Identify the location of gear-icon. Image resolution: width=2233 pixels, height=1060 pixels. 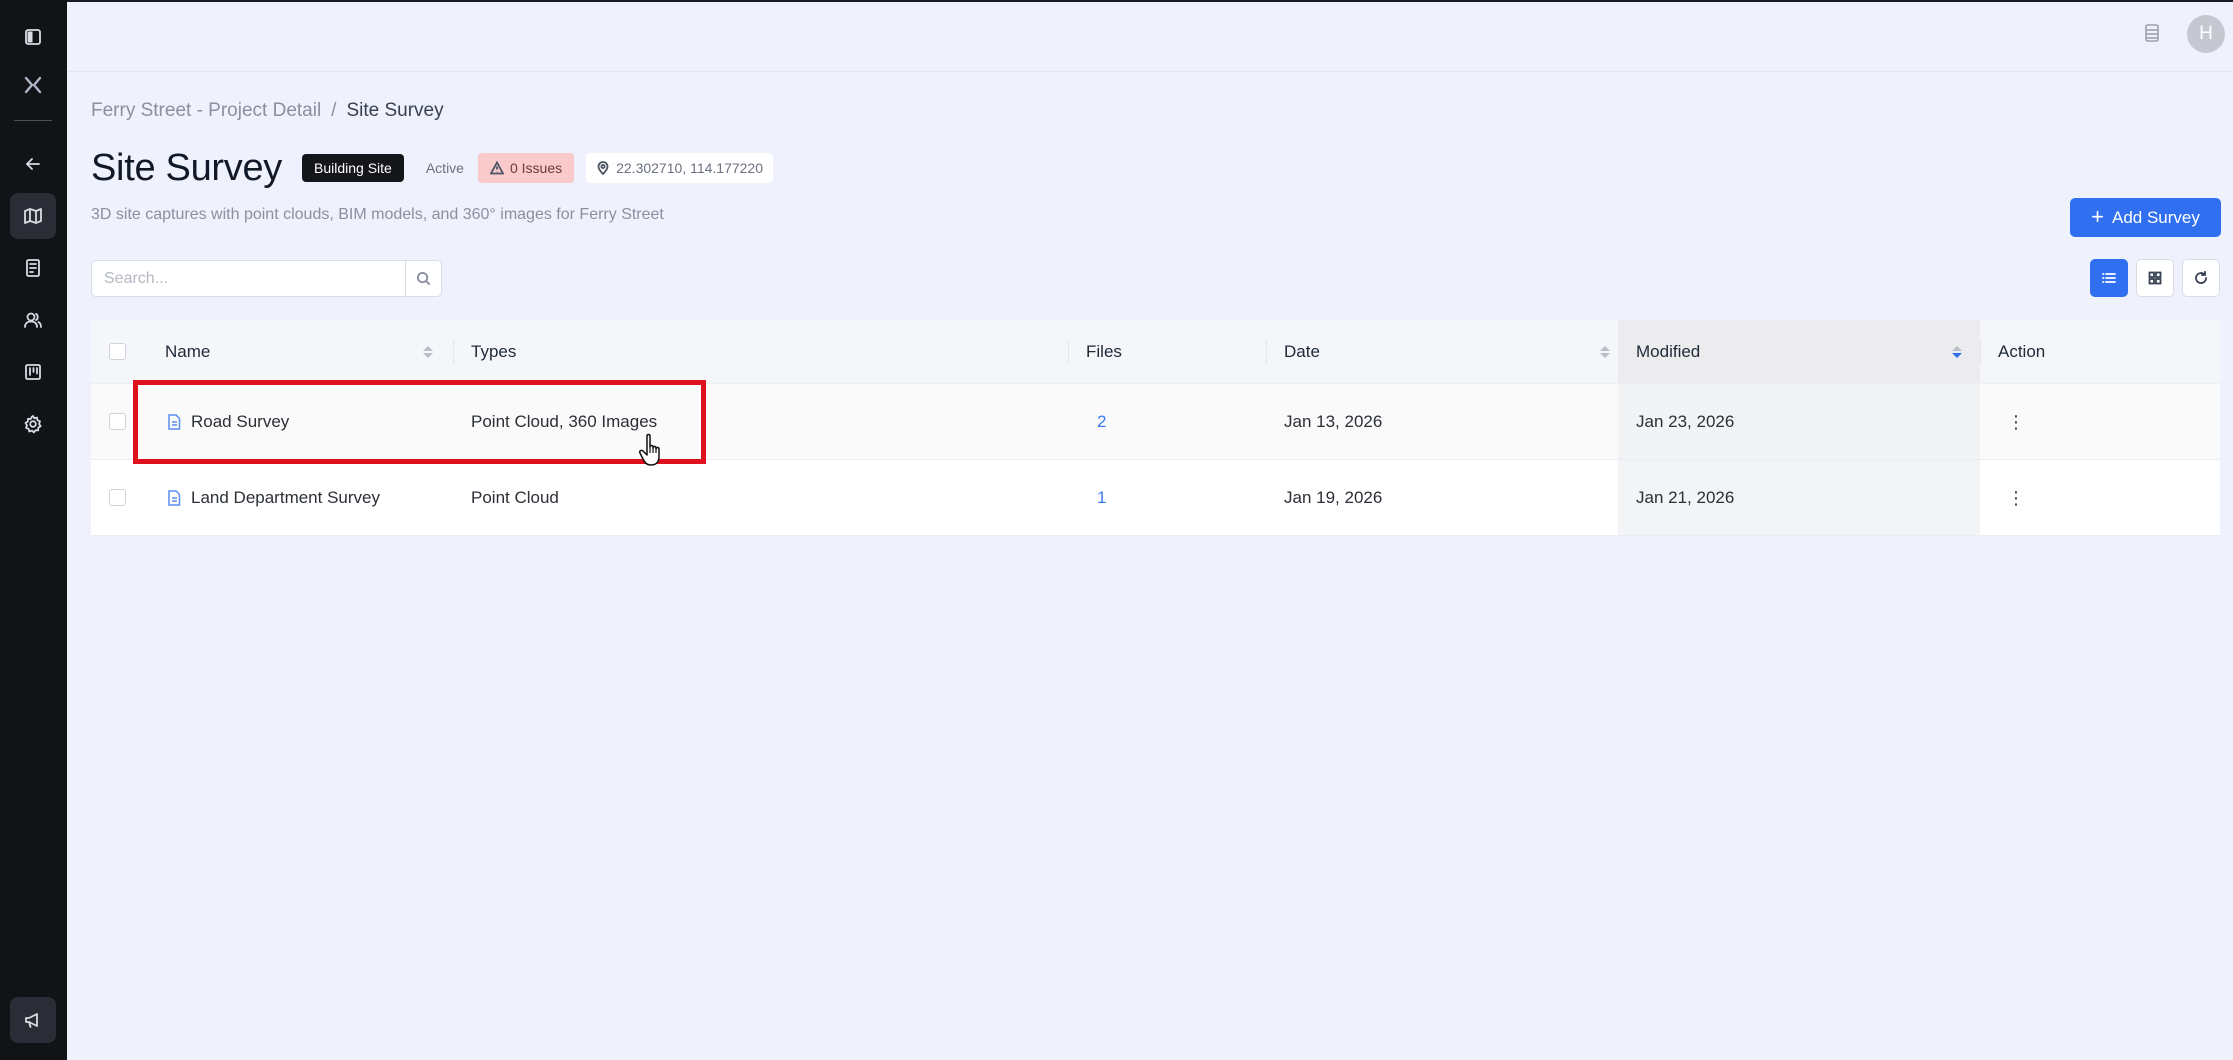
(33, 424).